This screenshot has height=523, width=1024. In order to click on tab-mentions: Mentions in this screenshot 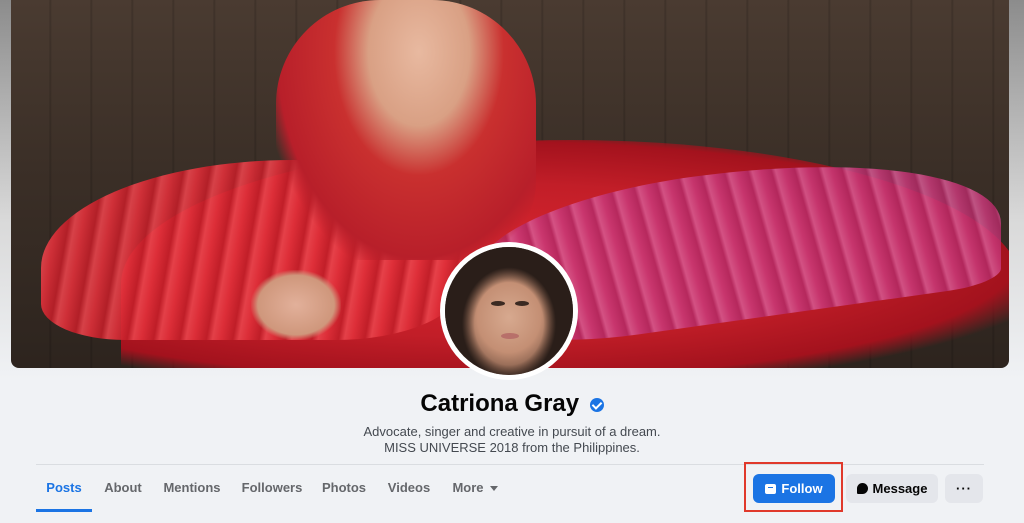, I will do `click(192, 489)`.